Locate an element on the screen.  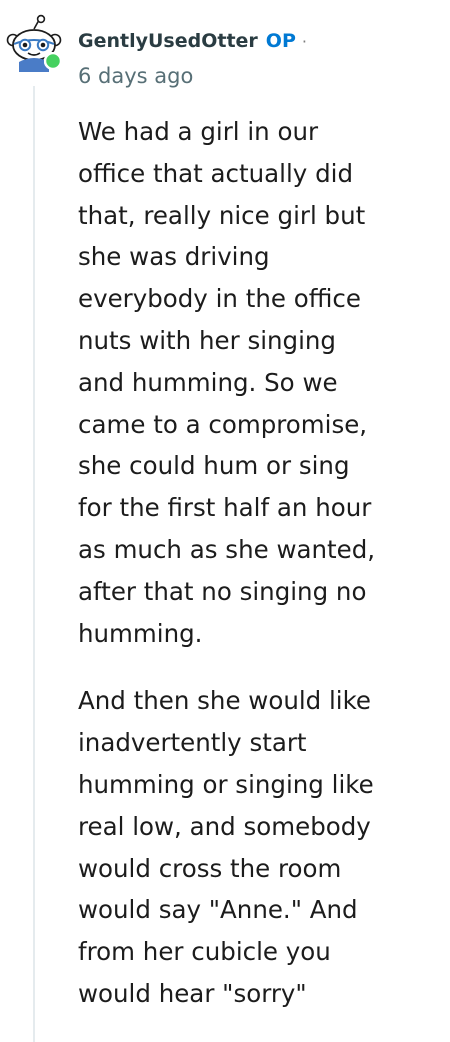
text-line: would hear "sorry" is located at coordinates (192, 993).